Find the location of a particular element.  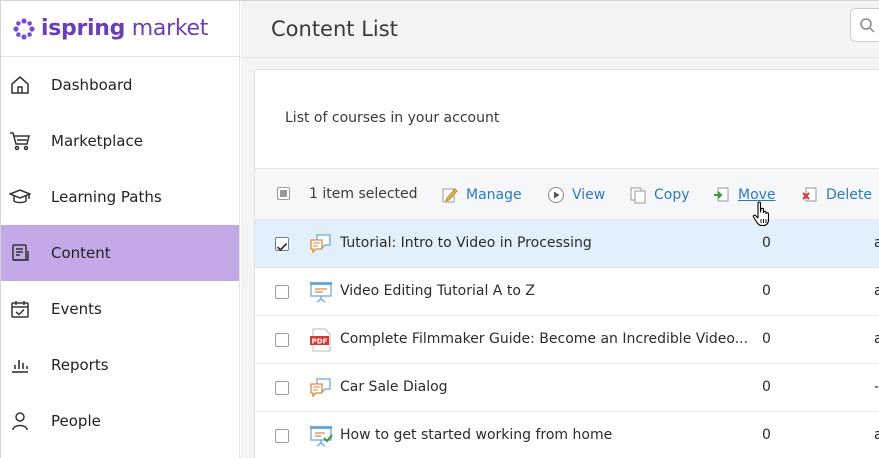

row-title: Car Sale Dialog is located at coordinates (394, 387).